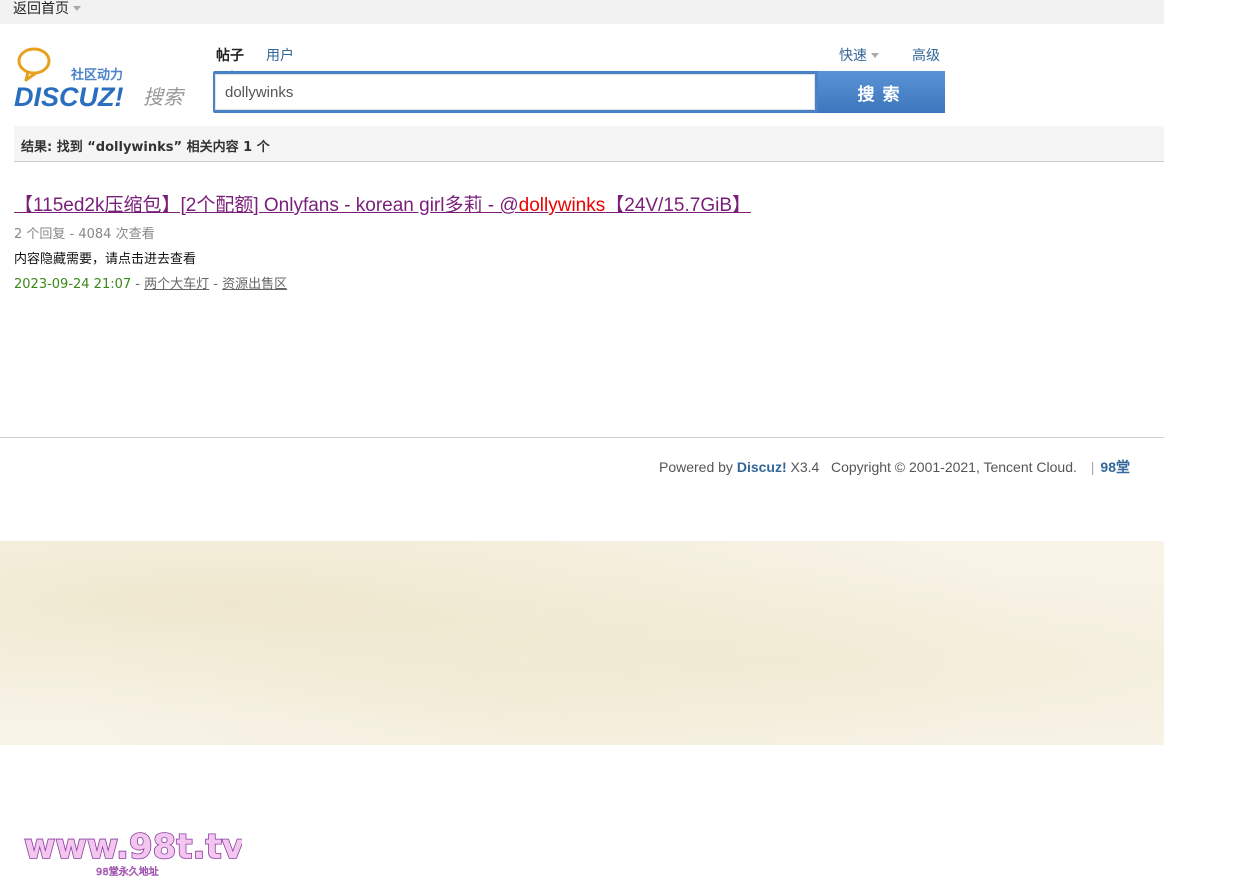 The width and height of the screenshot is (1243, 884). I want to click on watermark-subtitle: 98堂永久地址, so click(127, 871).